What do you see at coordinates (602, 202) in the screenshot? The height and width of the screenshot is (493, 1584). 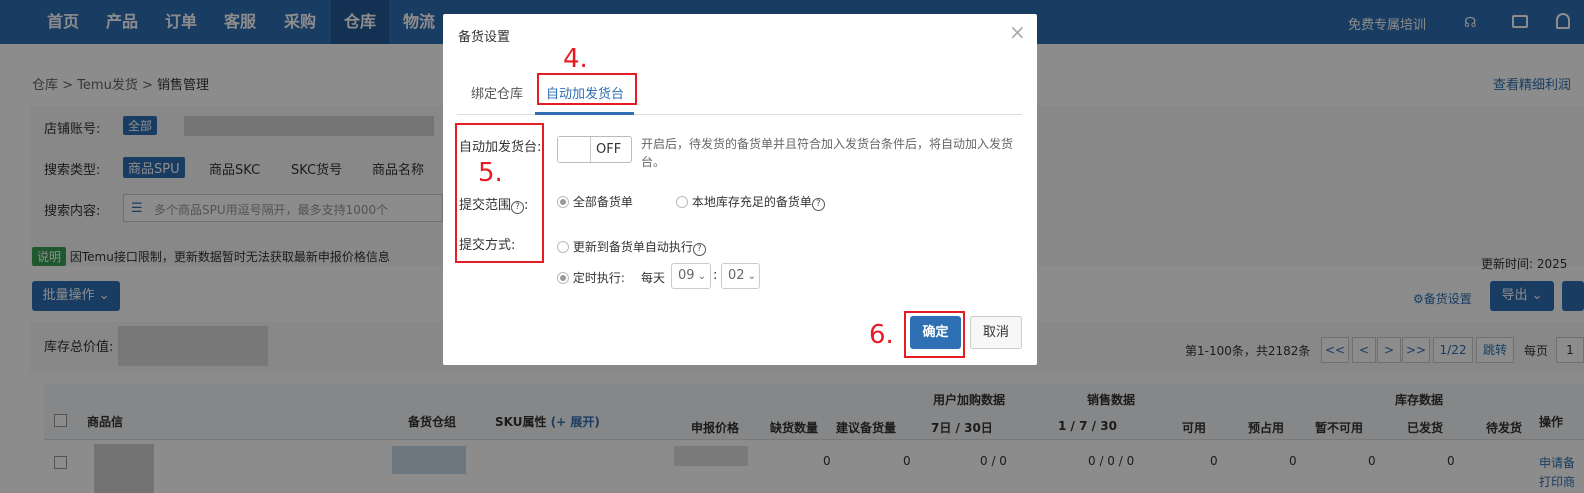 I see `scope-all-label: 全部备货单` at bounding box center [602, 202].